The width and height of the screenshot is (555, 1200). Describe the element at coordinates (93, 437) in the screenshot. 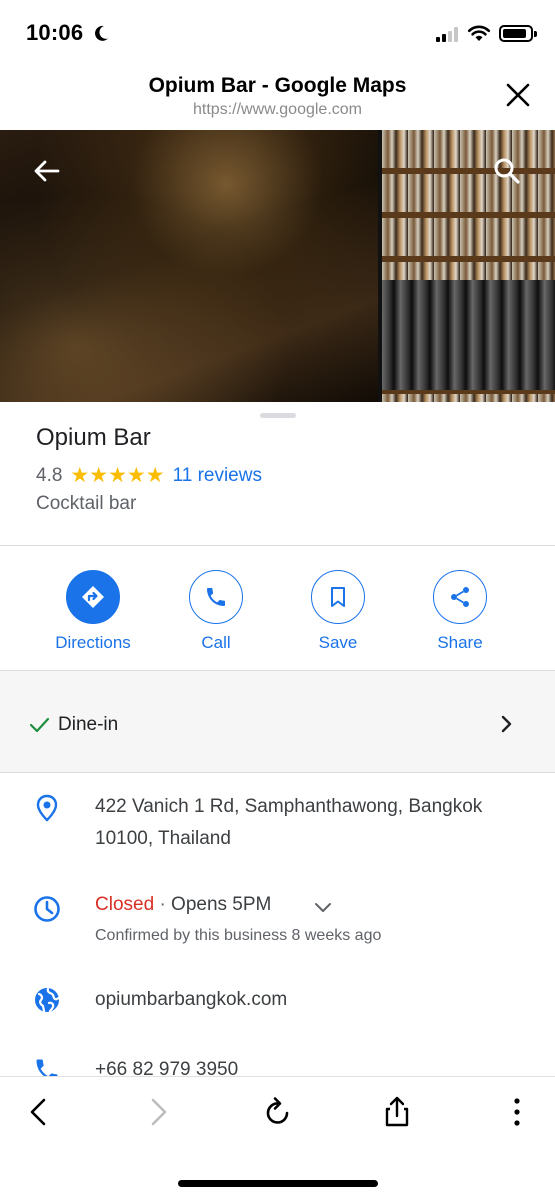

I see `place-name: Opium Bar` at that location.